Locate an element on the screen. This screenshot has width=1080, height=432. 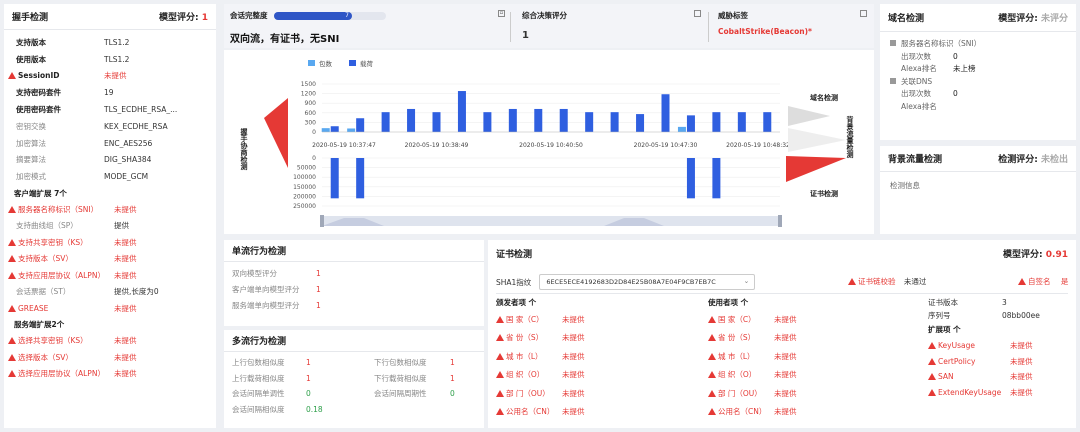
kv-row: GREASE 未提供 is located at coordinates (110, 308).